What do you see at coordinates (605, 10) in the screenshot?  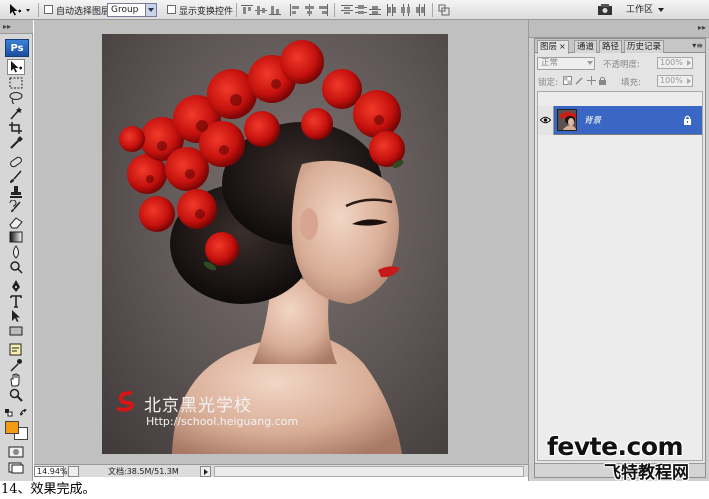 I see `bridge-icon` at bounding box center [605, 10].